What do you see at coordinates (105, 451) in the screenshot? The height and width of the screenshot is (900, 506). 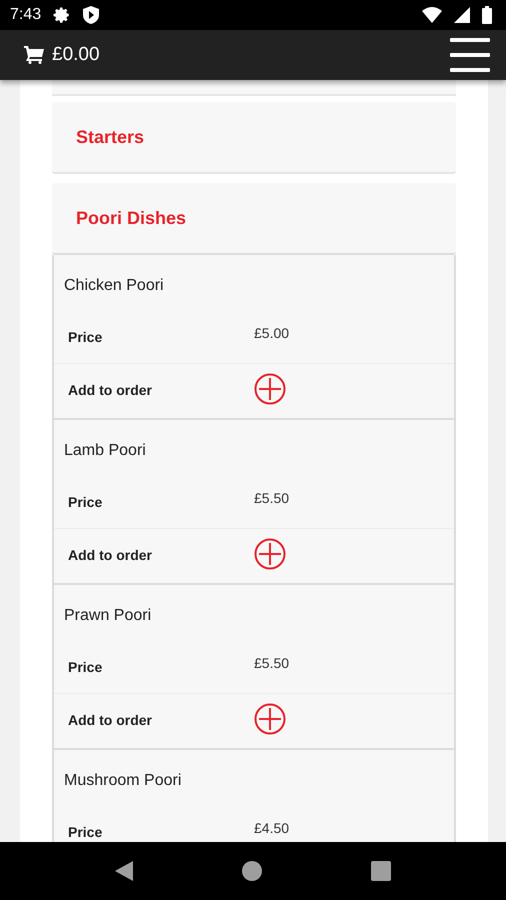 I see `dish-name: Lamb Poori` at bounding box center [105, 451].